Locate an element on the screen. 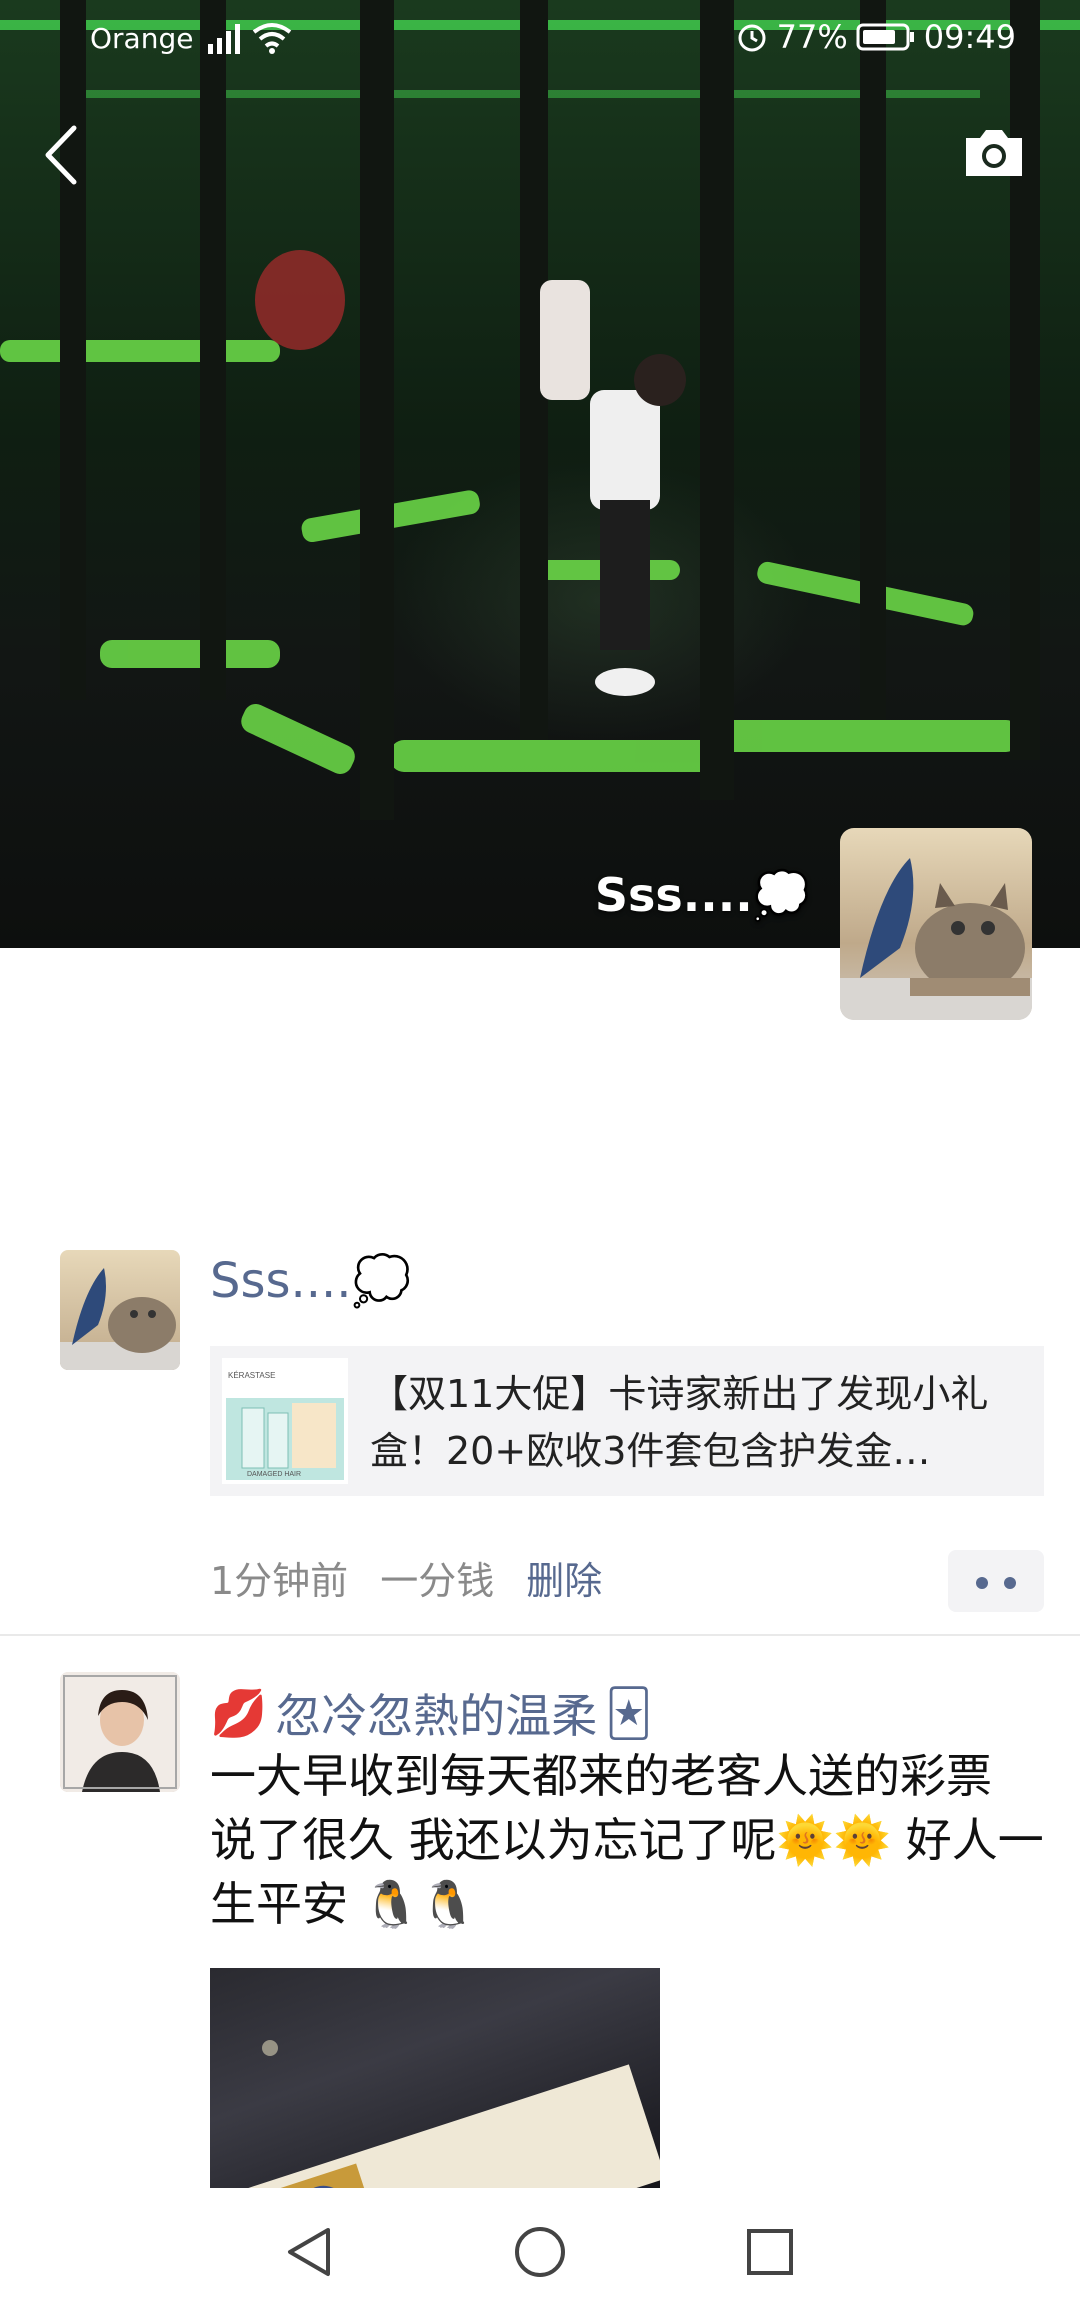 Image resolution: width=1080 pixels, height=2312 pixels. signal-icon is located at coordinates (224, 39).